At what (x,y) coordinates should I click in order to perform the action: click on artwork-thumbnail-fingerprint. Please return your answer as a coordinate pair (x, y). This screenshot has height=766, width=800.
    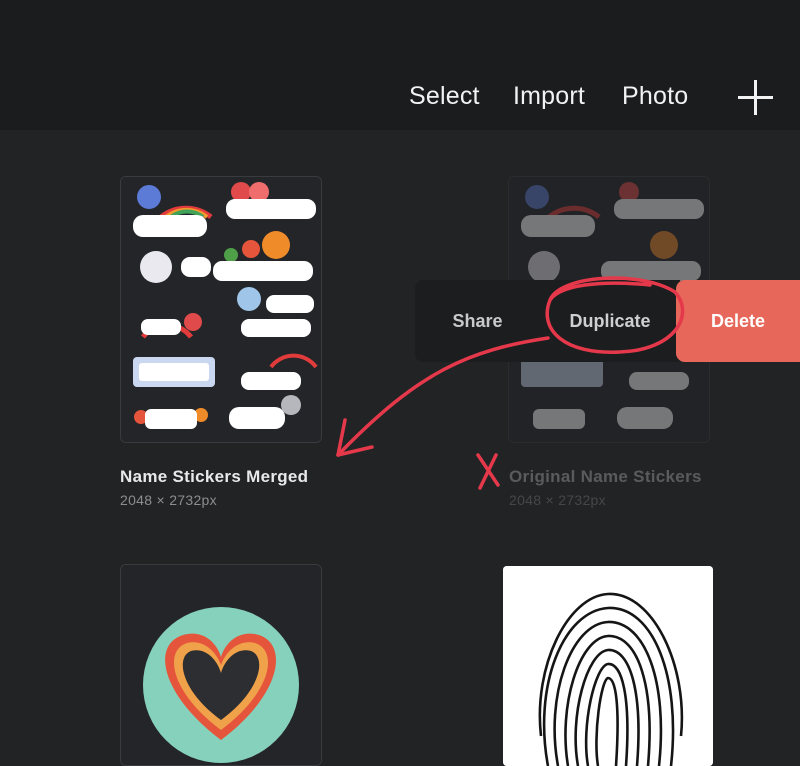
    Looking at the image, I should click on (608, 666).